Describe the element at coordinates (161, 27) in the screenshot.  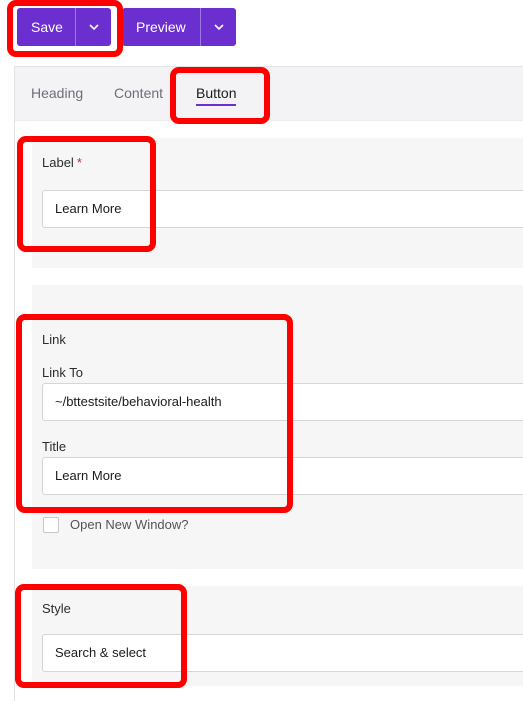
I see `preview-button: Preview` at that location.